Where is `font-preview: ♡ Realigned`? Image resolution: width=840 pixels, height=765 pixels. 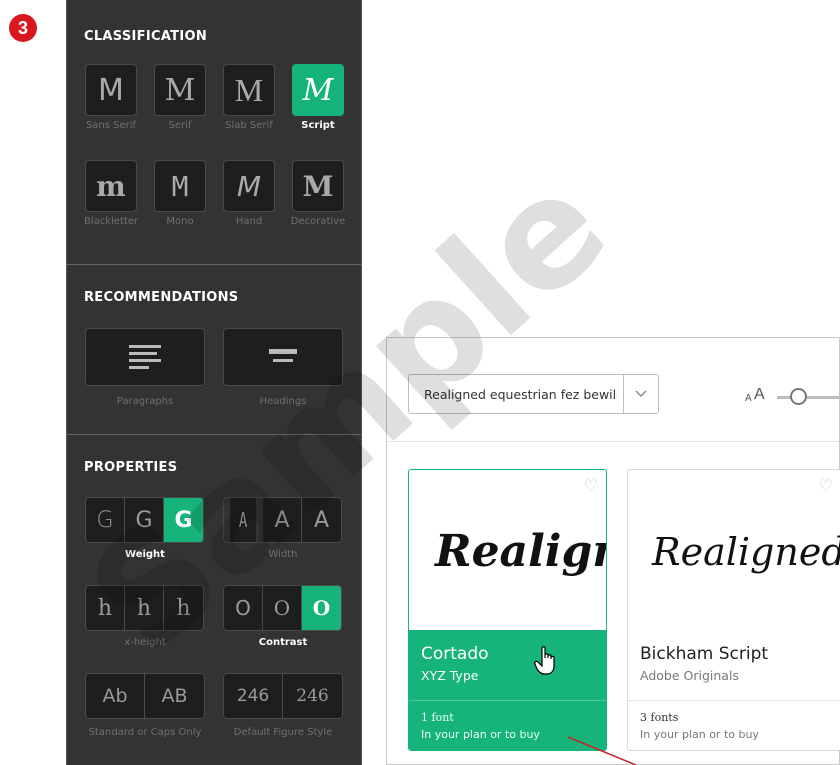
font-preview: ♡ Realigned is located at coordinates (734, 550).